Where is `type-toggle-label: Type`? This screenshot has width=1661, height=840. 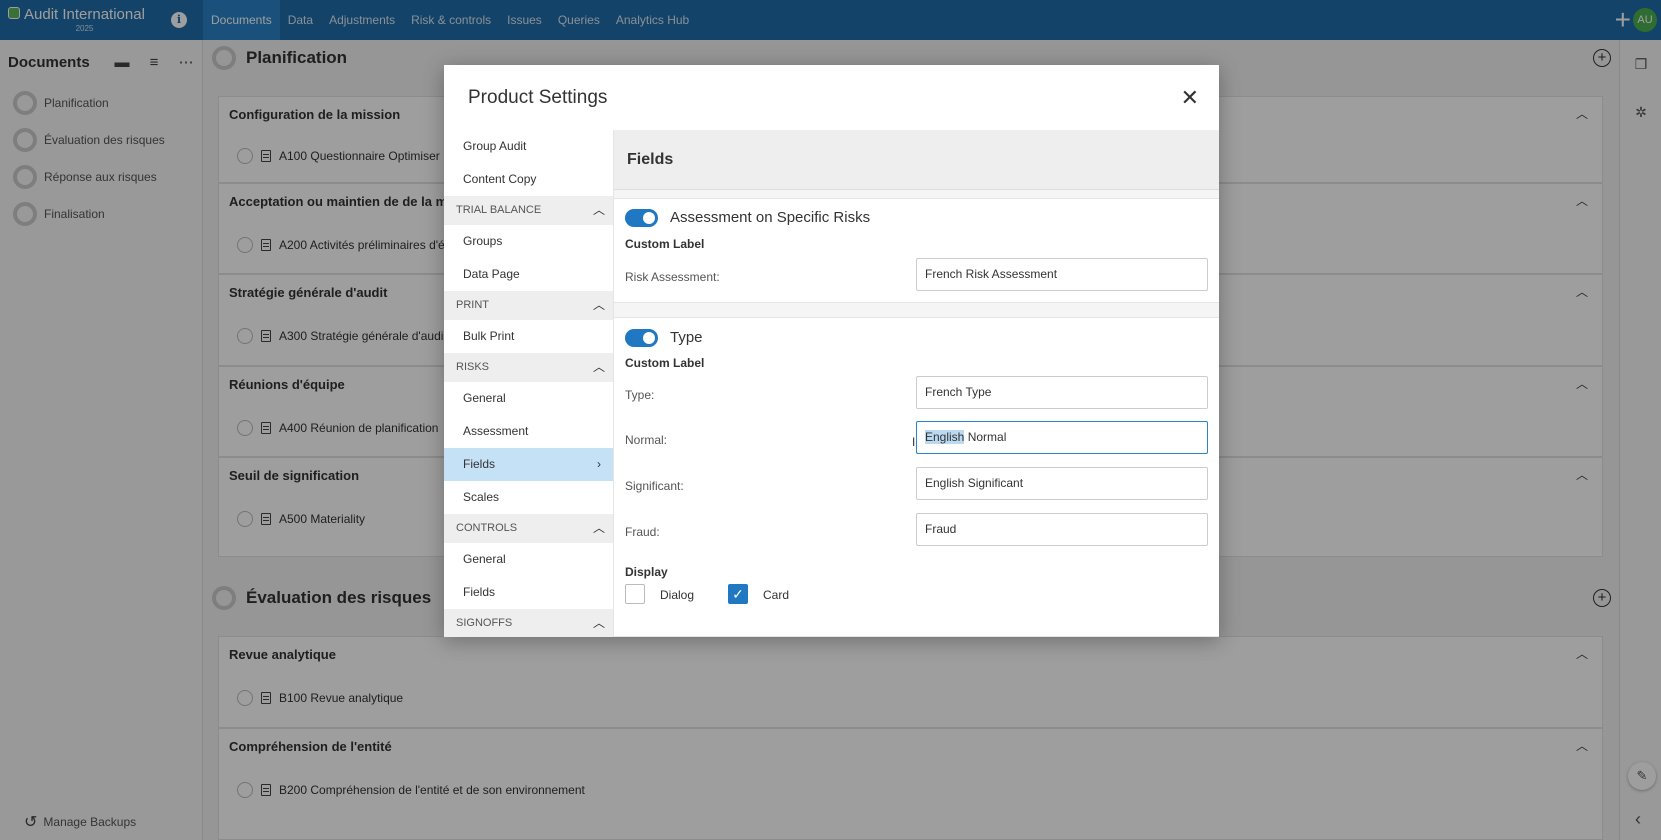 type-toggle-label: Type is located at coordinates (686, 337).